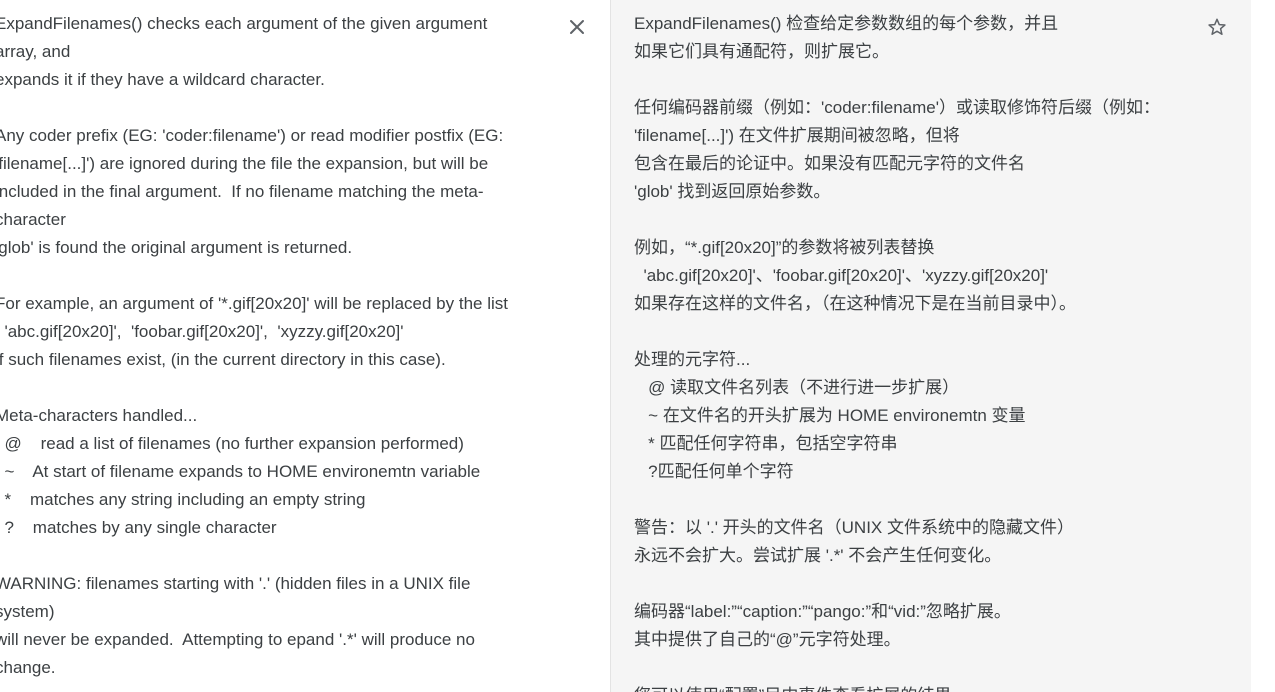 The image size is (1275, 692). Describe the element at coordinates (761, 51) in the screenshot. I see `text-line: 如果它们具有通配符，则扩展它。` at that location.